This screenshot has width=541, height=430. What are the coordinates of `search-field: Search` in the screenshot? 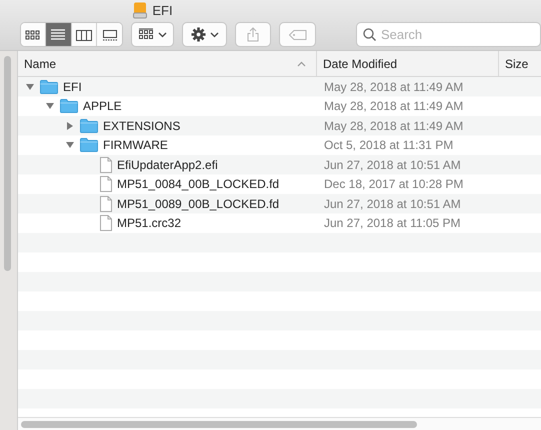 It's located at (448, 34).